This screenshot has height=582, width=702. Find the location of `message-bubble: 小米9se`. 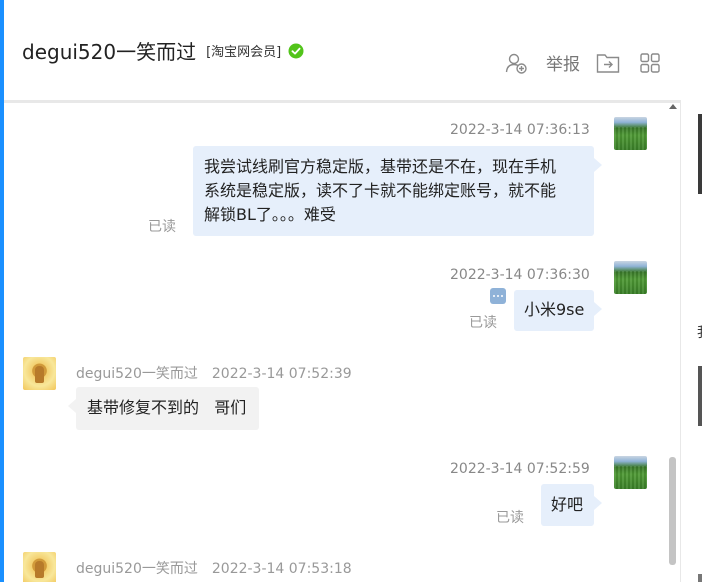

message-bubble: 小米9se is located at coordinates (558, 310).